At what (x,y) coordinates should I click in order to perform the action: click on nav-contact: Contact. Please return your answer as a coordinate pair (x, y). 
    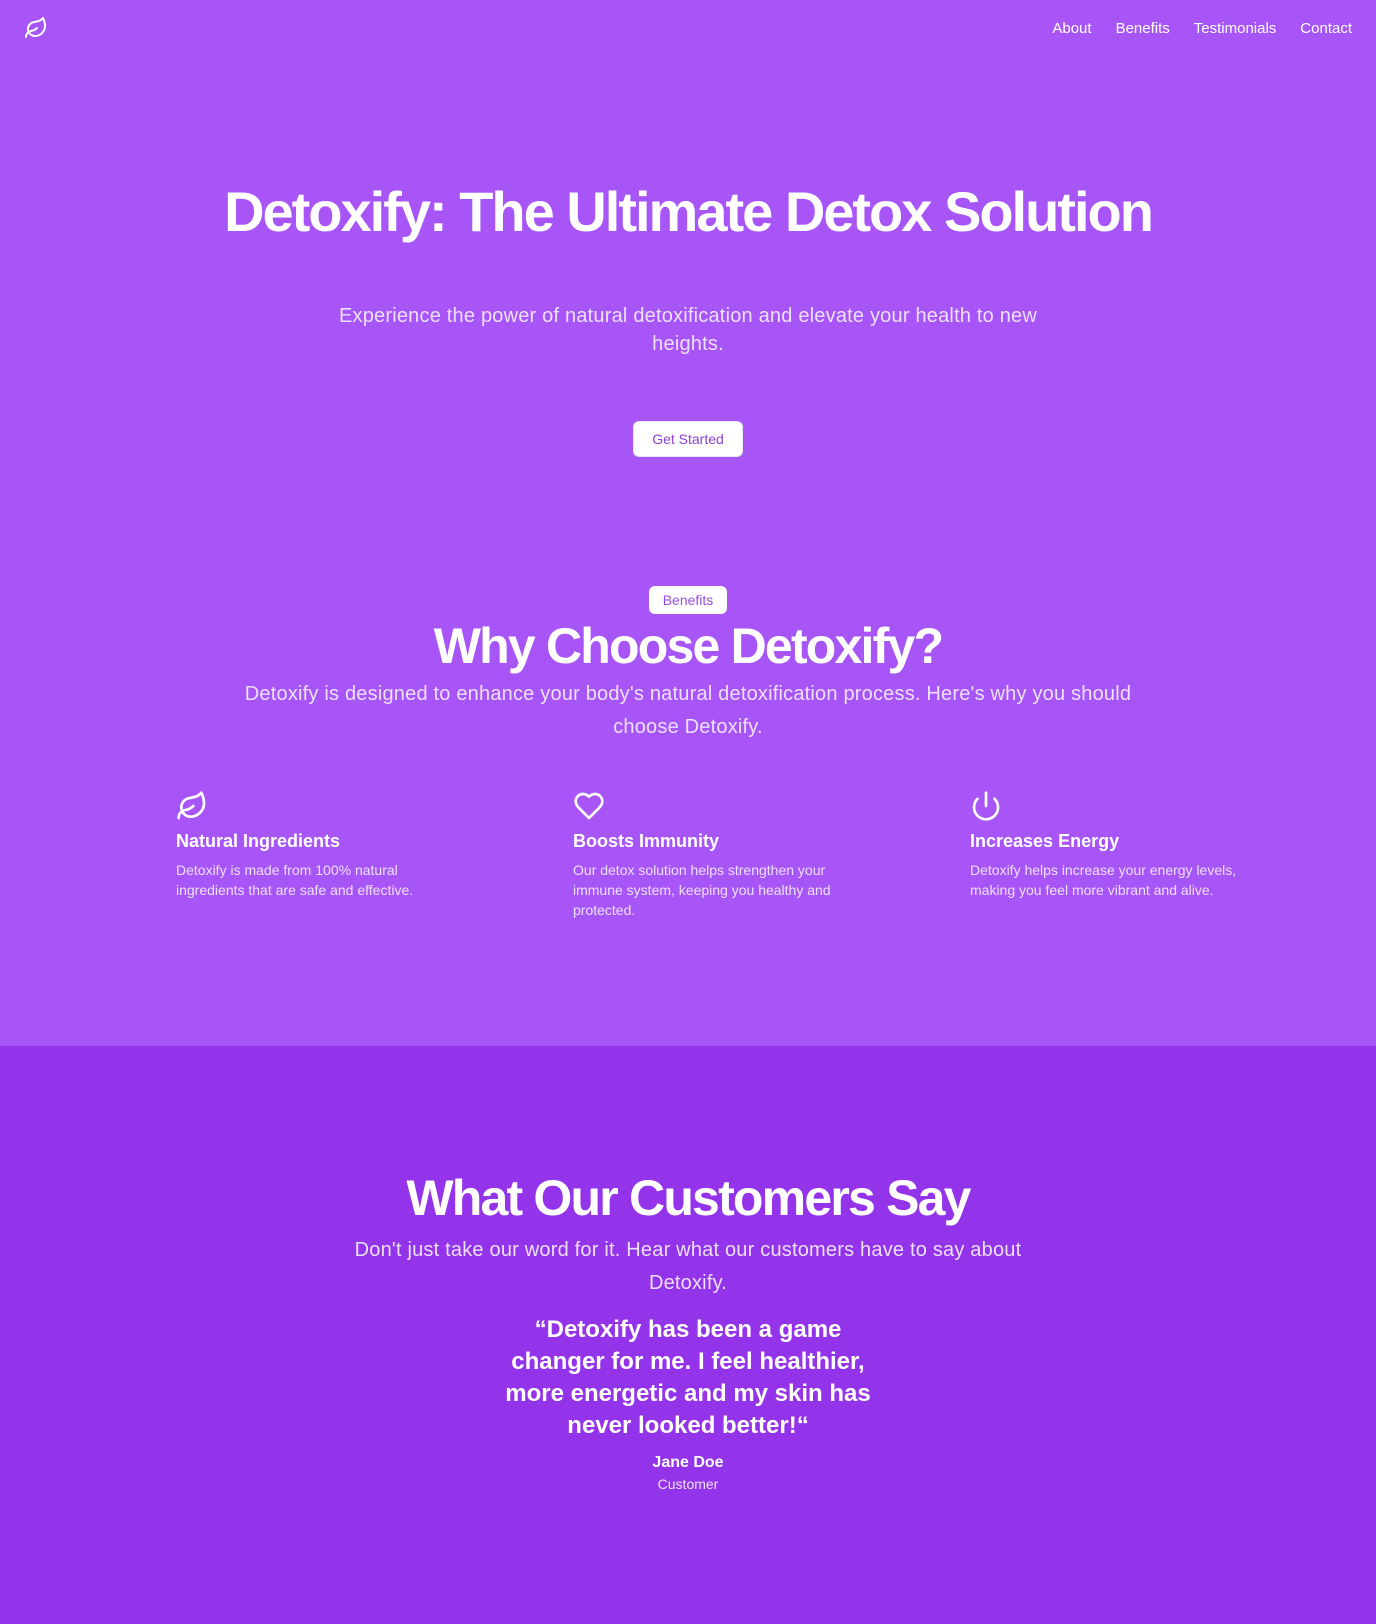
    Looking at the image, I should click on (1326, 28).